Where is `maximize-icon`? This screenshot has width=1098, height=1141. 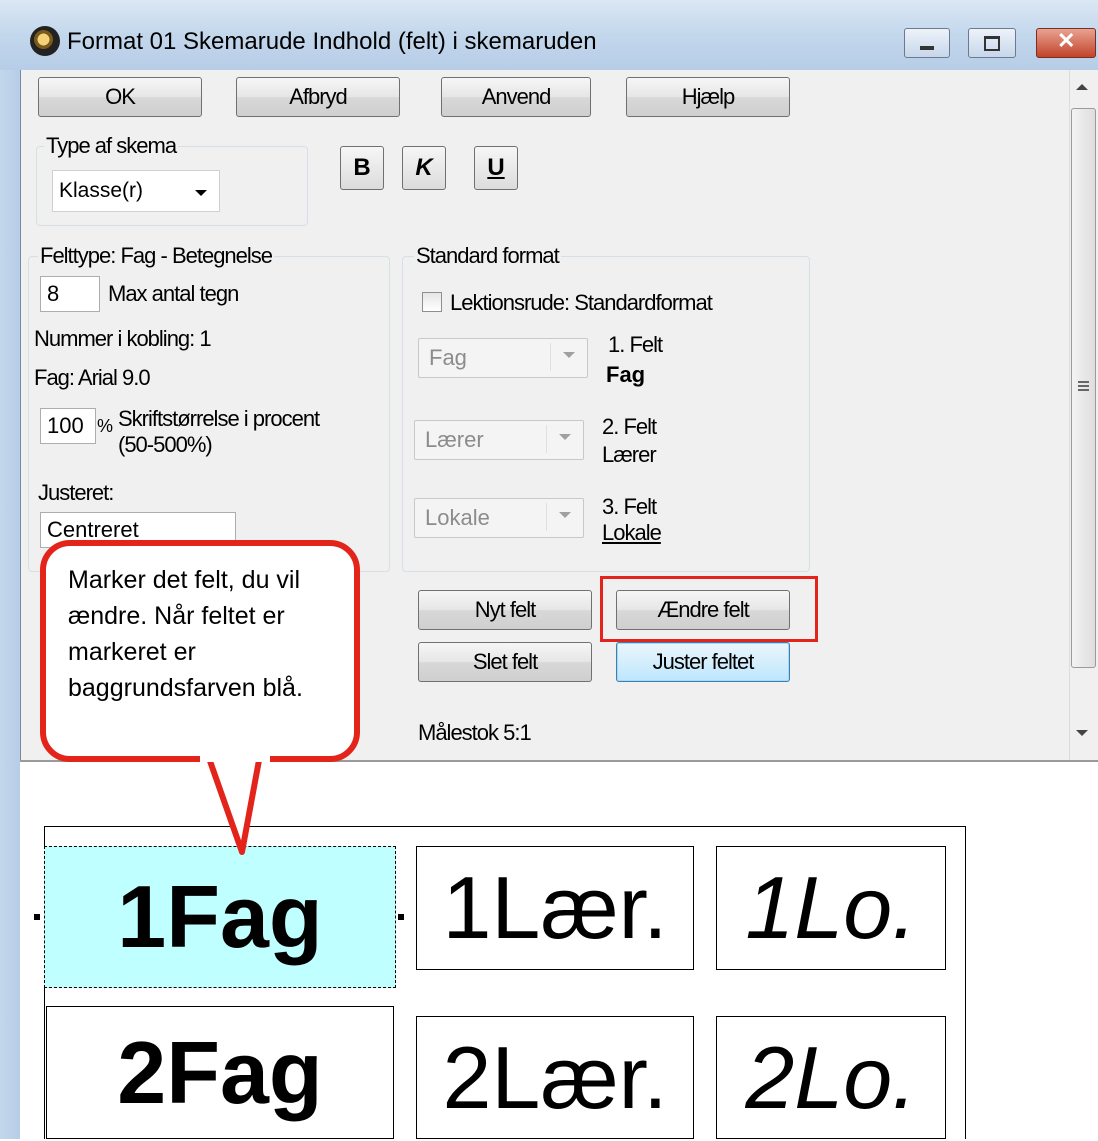
maximize-icon is located at coordinates (992, 43).